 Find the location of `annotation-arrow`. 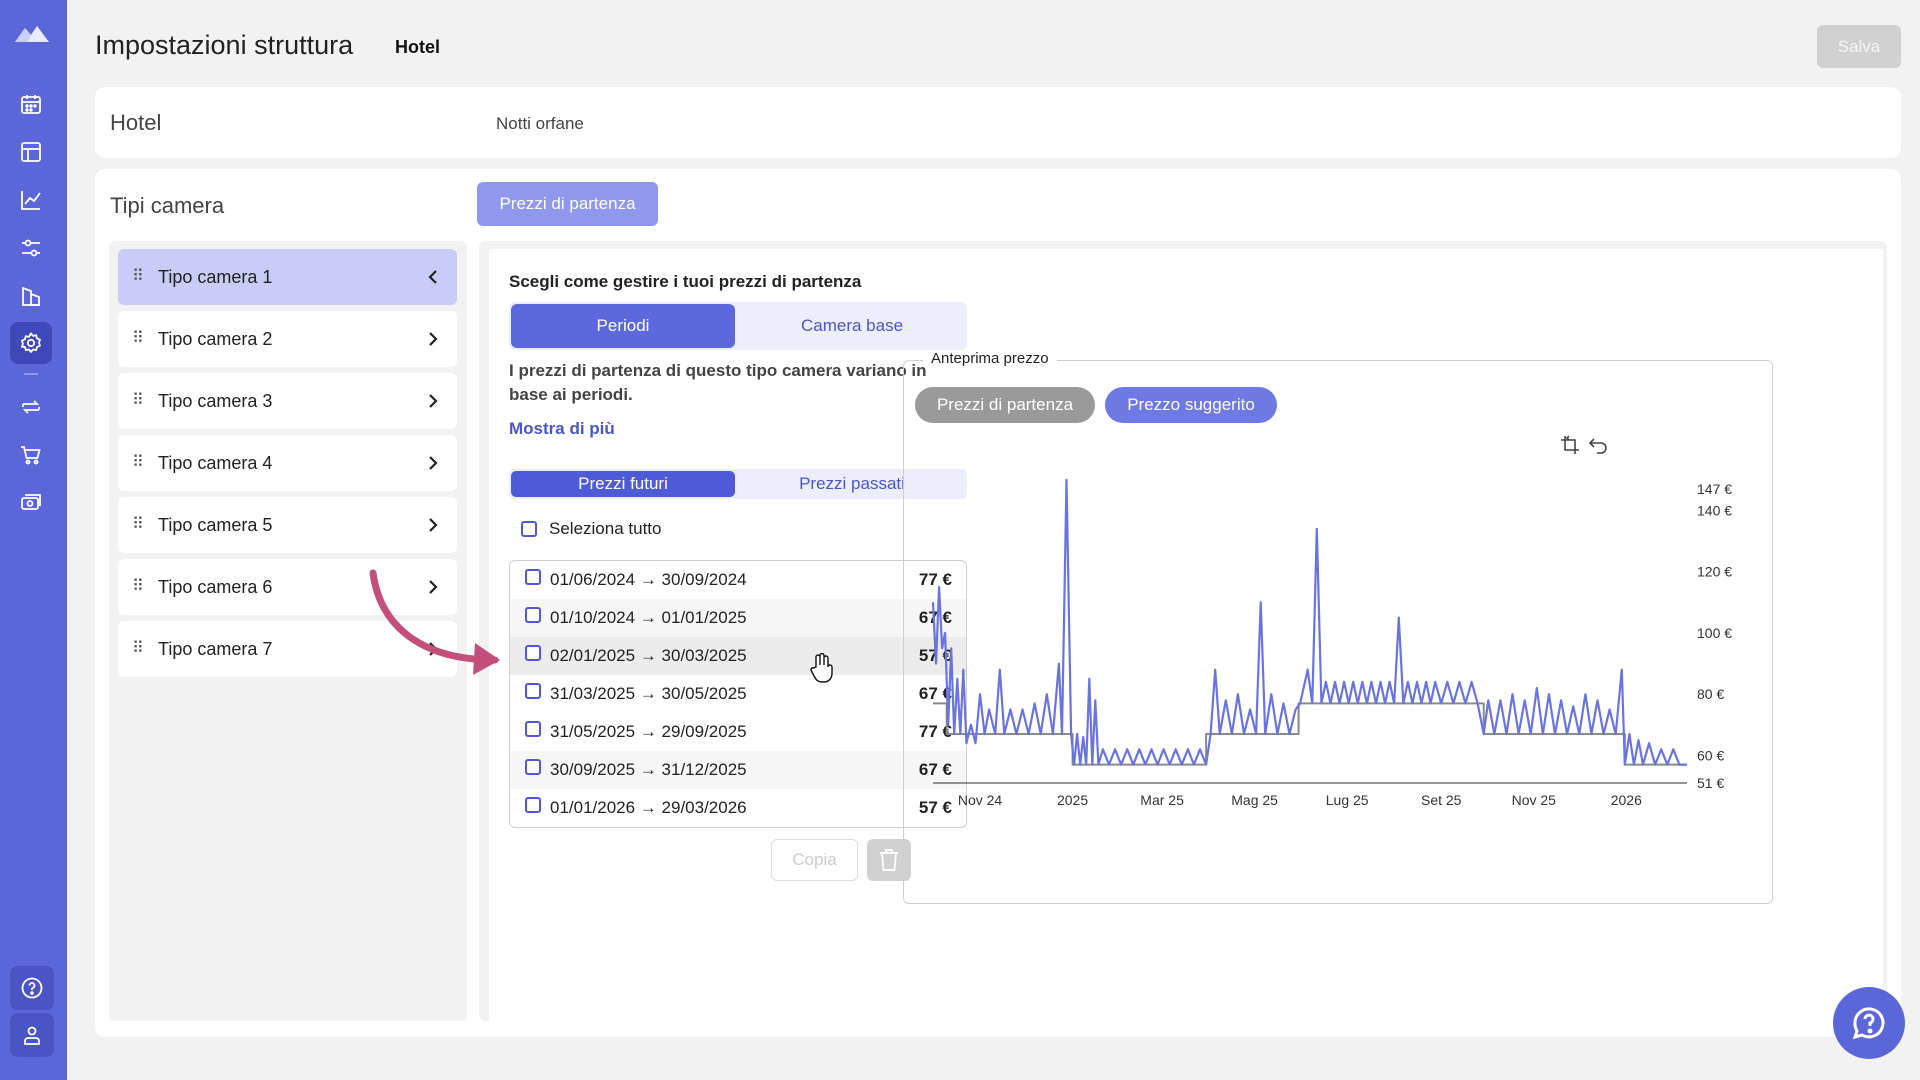

annotation-arrow is located at coordinates (434, 622).